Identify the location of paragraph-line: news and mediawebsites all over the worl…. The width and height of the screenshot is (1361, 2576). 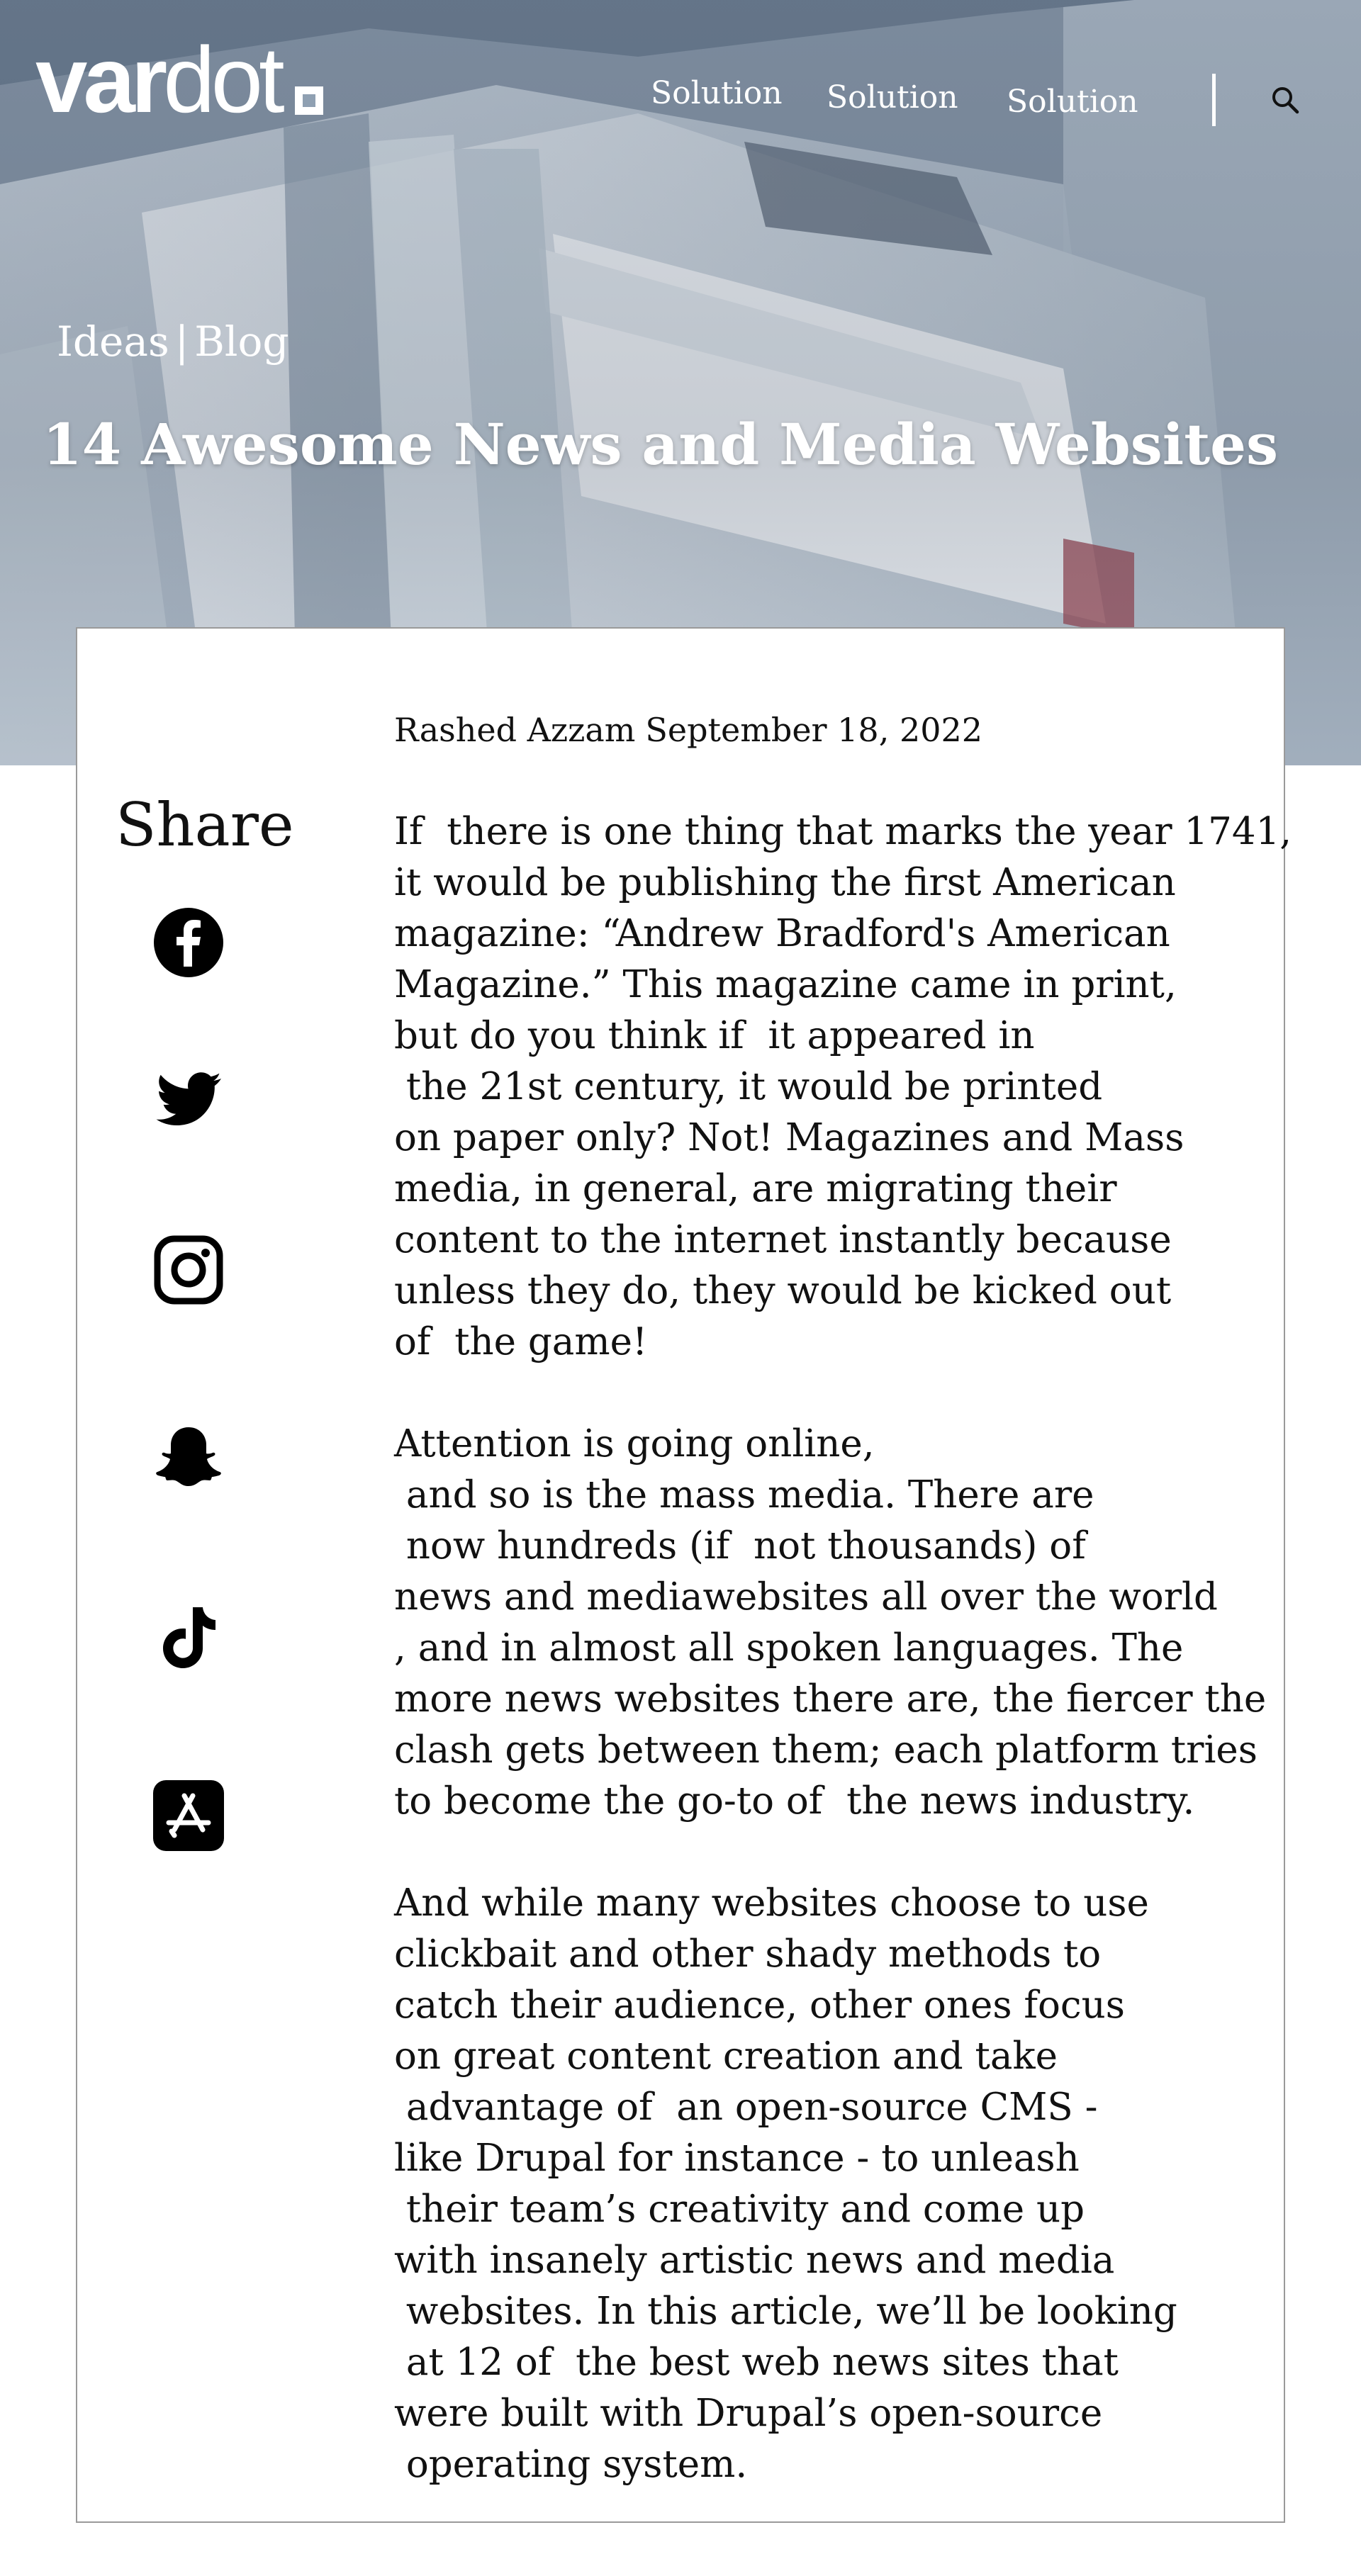
(806, 1597).